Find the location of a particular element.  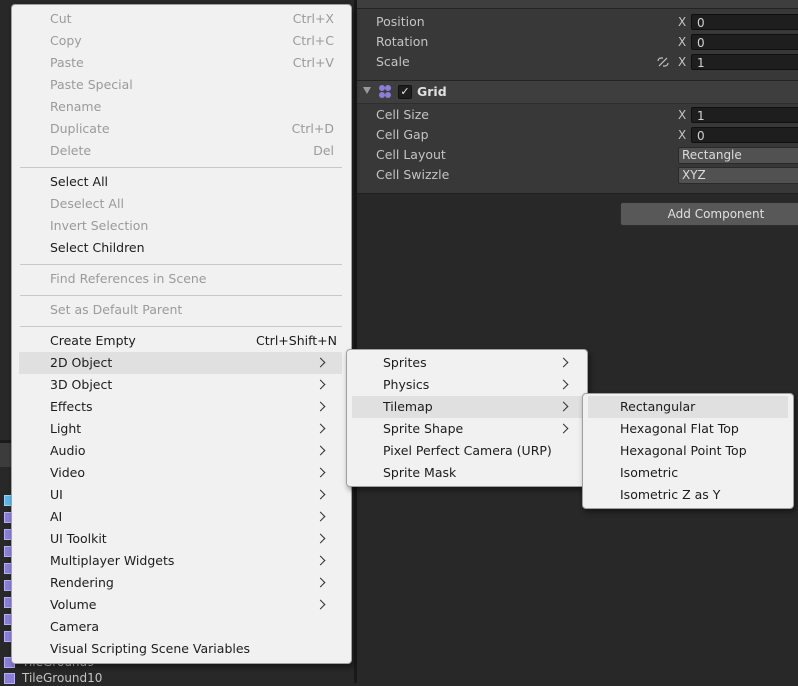

menu-item-copy: Copy Ctrl+C is located at coordinates (180, 41).